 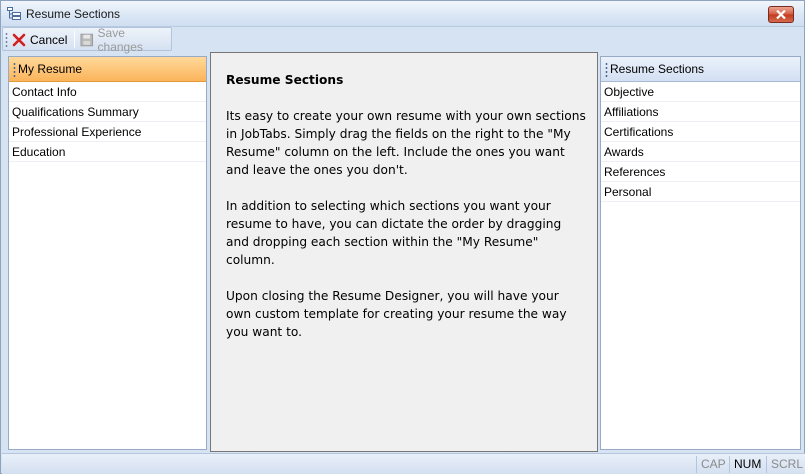 I want to click on list-item: Qualifications Summary, so click(x=107, y=112).